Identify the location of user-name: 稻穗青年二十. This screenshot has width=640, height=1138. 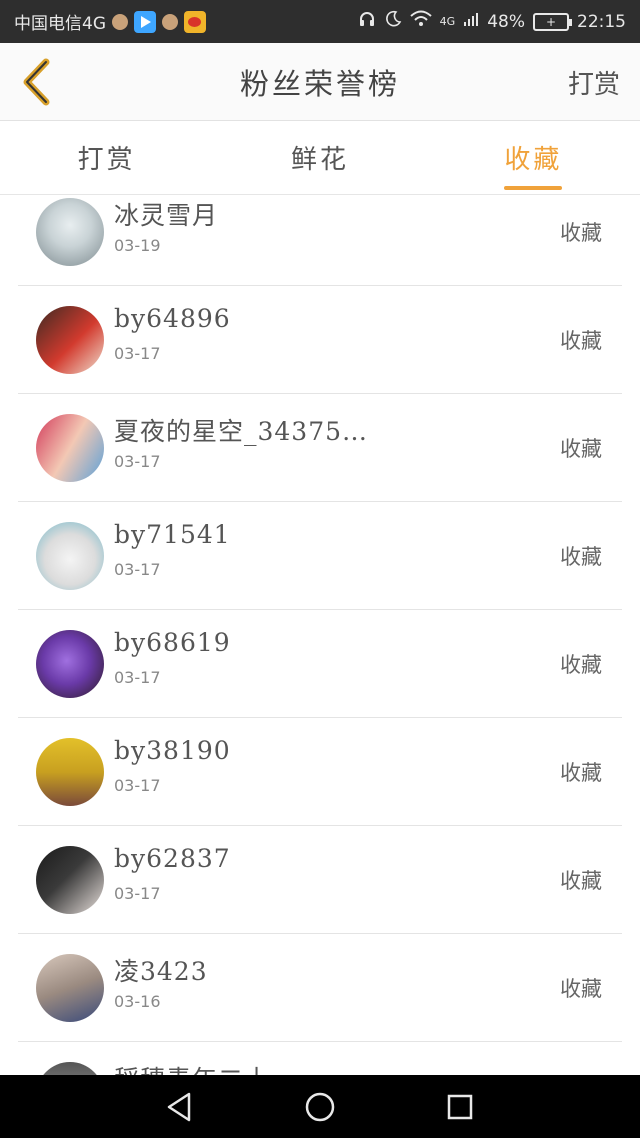
(192, 1067).